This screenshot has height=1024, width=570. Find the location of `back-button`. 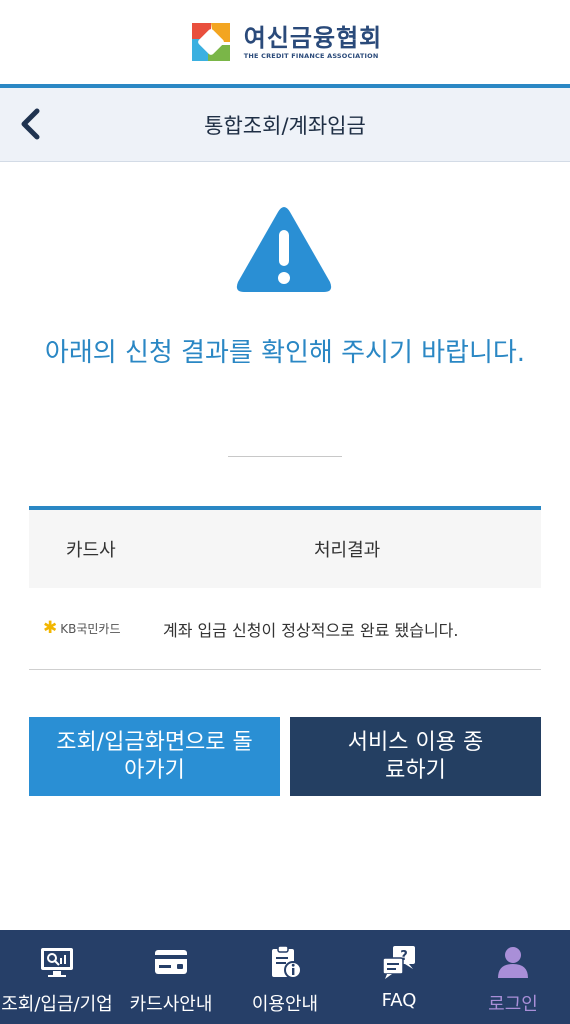

back-button is located at coordinates (30, 124).